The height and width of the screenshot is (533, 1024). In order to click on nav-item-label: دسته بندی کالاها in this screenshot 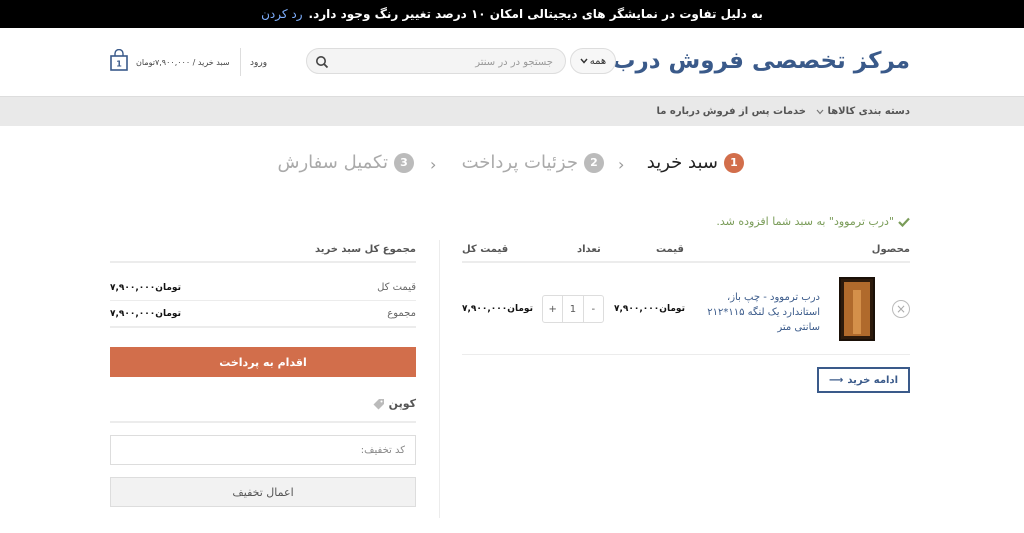, I will do `click(868, 111)`.